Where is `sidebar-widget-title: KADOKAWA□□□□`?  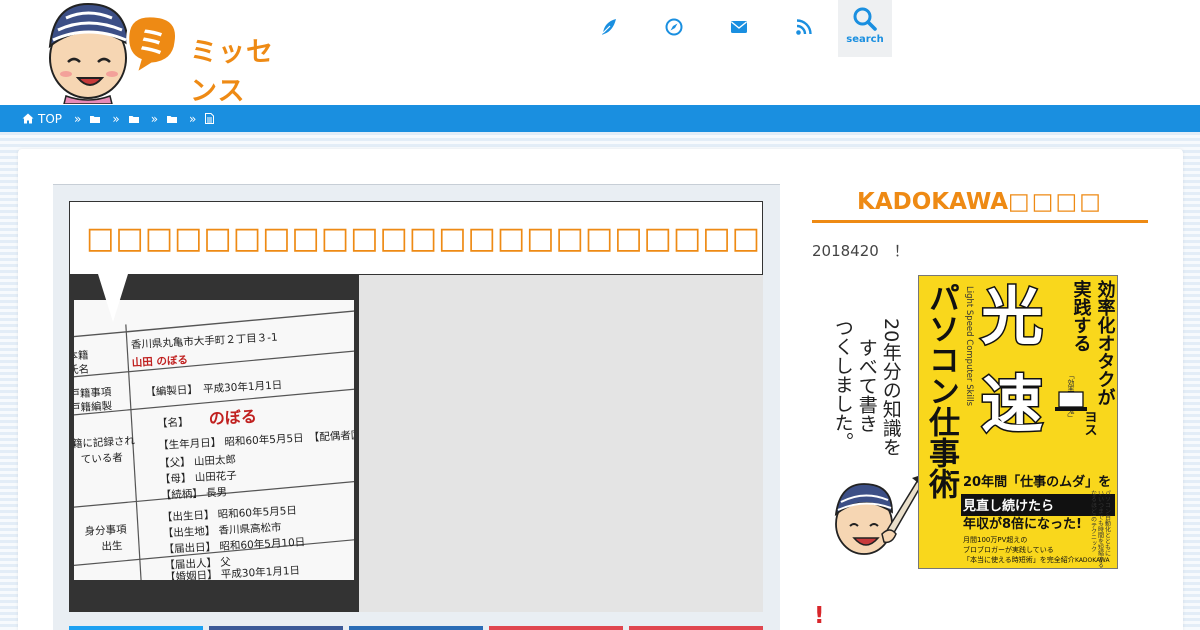
sidebar-widget-title: KADOKAWA□□□□ is located at coordinates (980, 202).